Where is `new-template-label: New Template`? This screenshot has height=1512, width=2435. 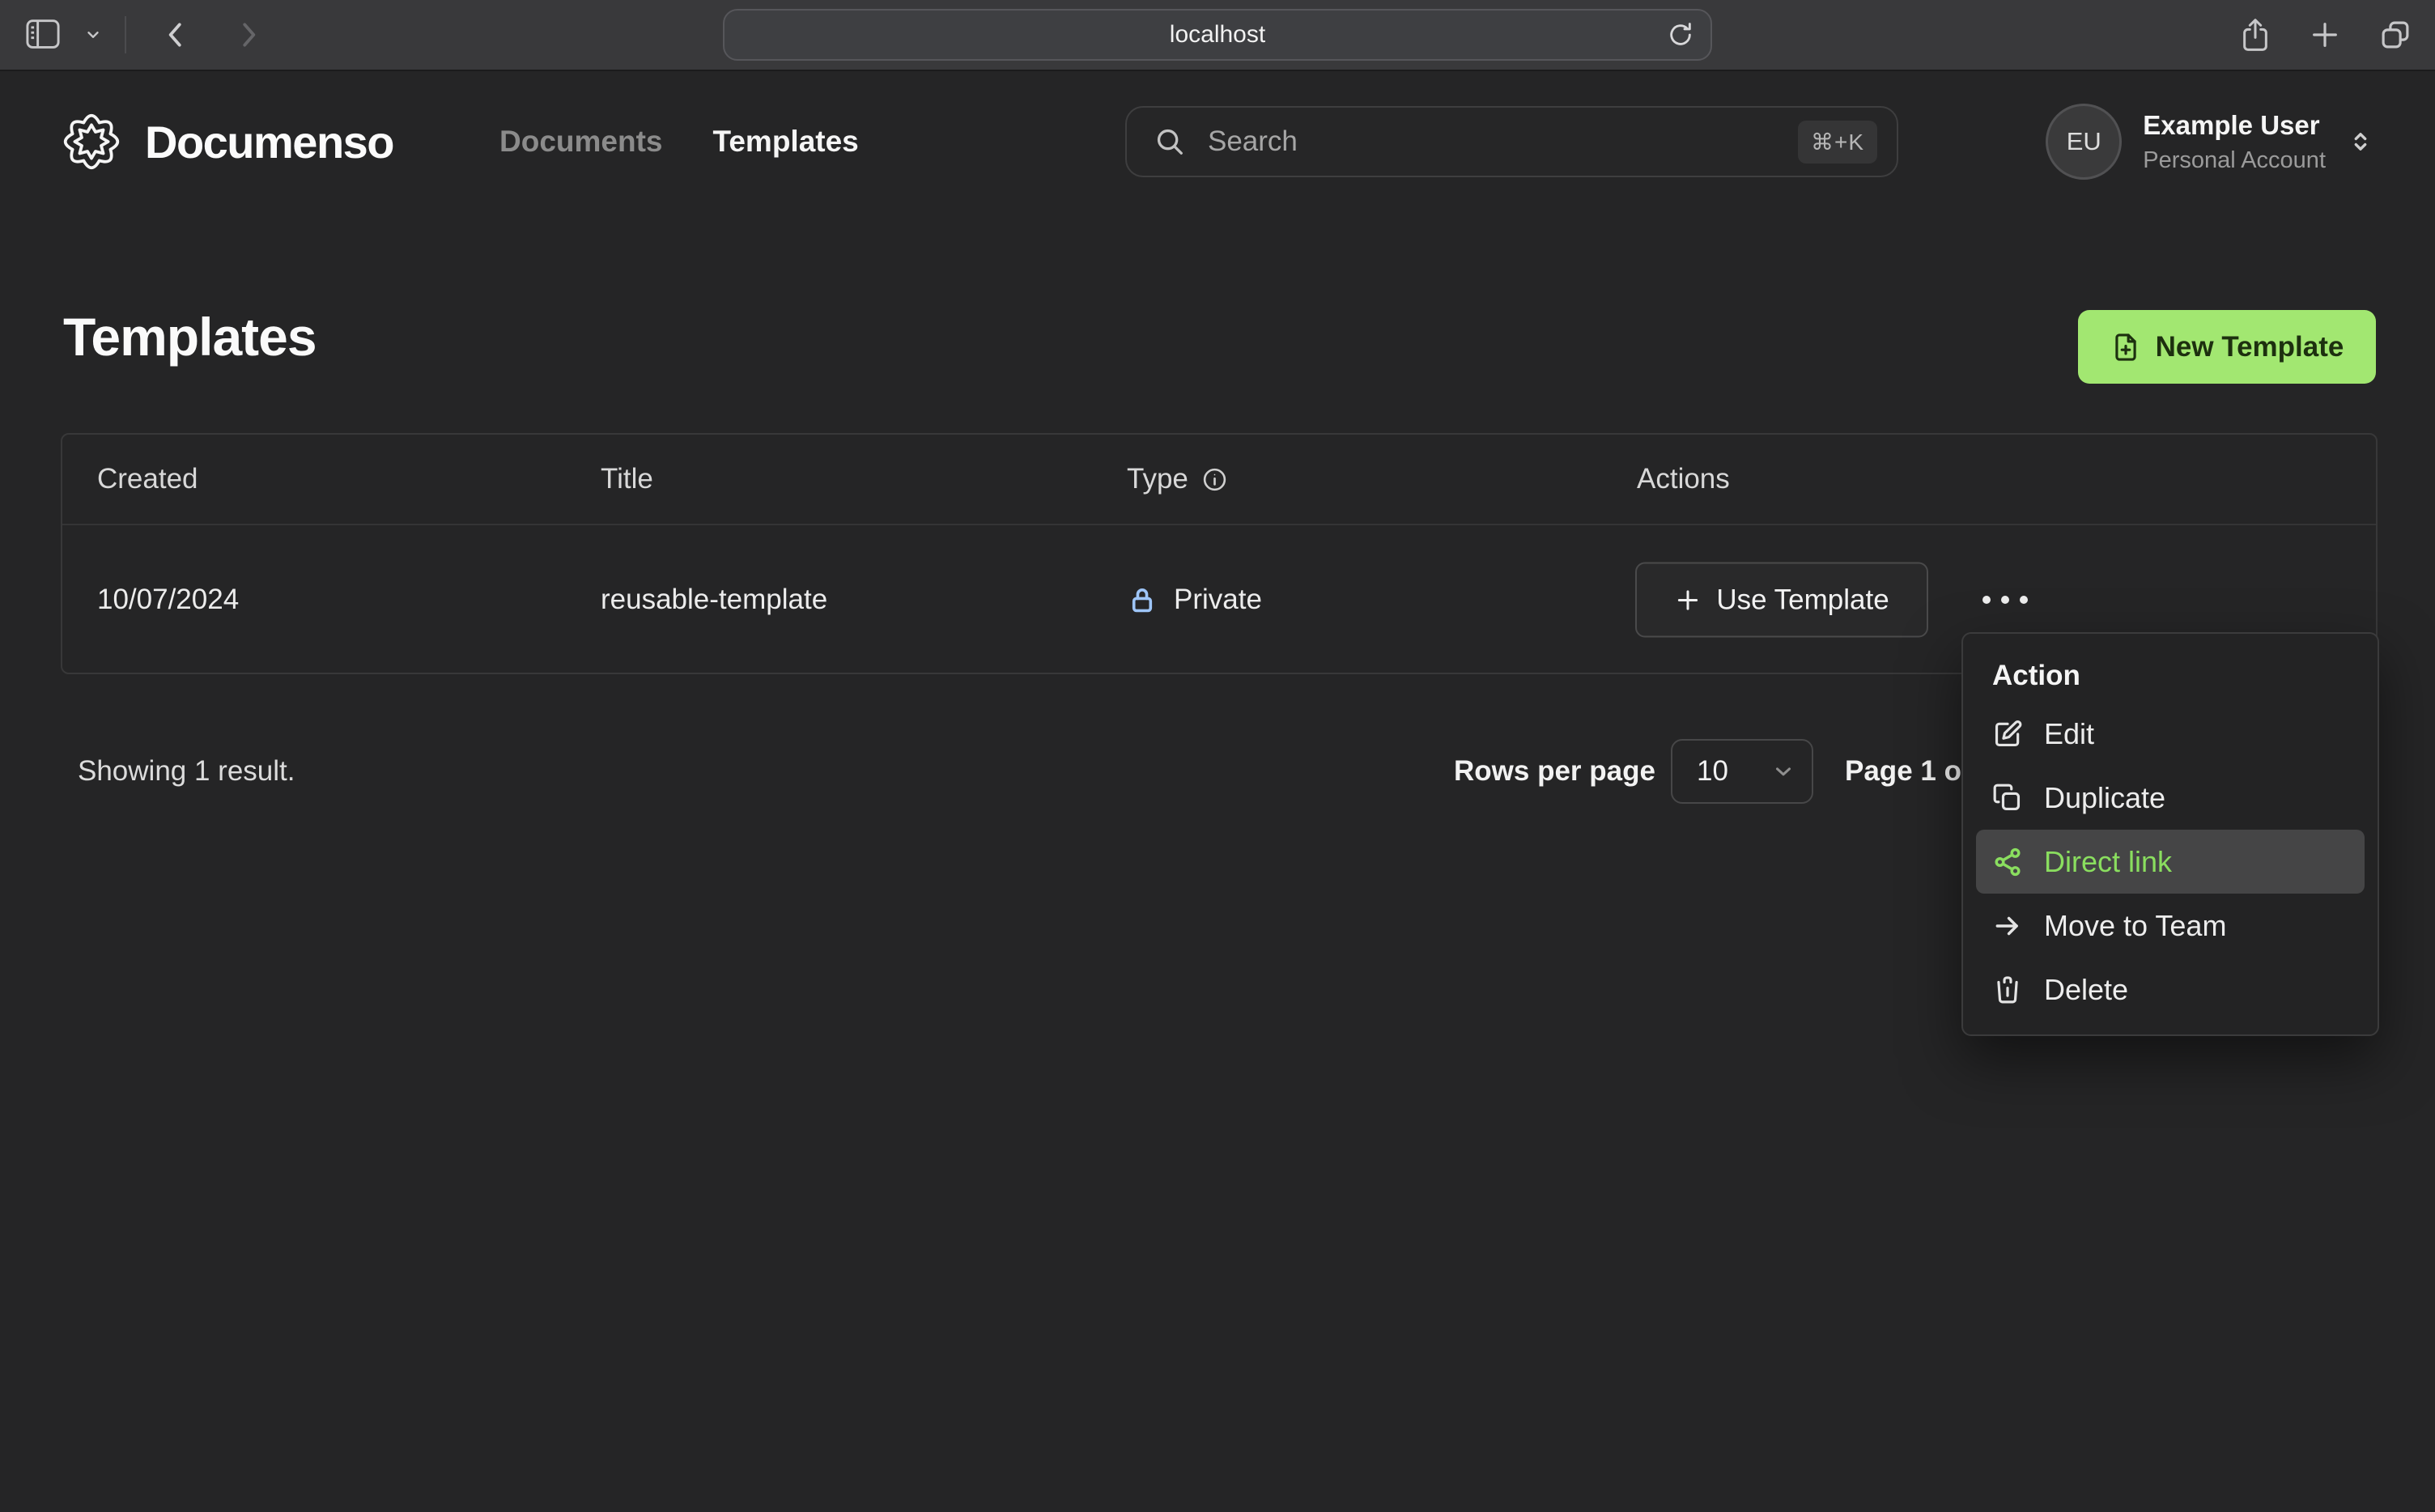 new-template-label: New Template is located at coordinates (2250, 346).